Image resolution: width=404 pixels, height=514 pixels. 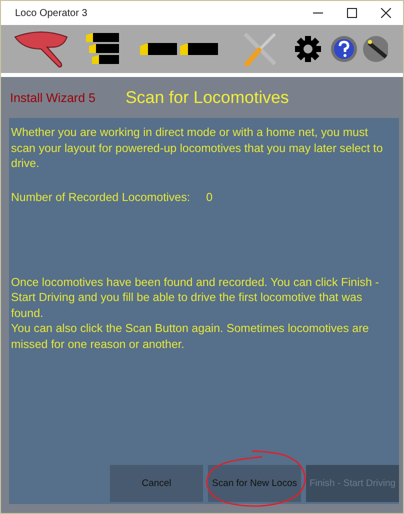 I want to click on window-title: Loco Operator 3, so click(x=51, y=13).